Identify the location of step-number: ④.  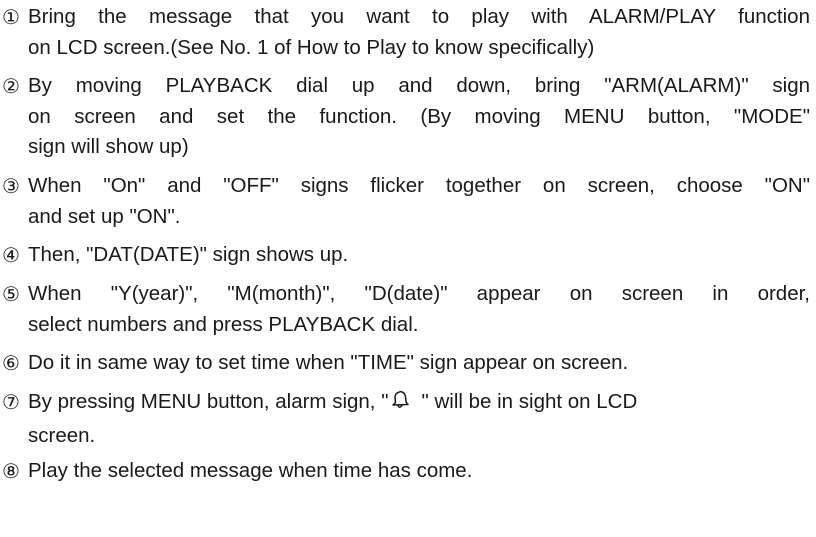
(11, 255).